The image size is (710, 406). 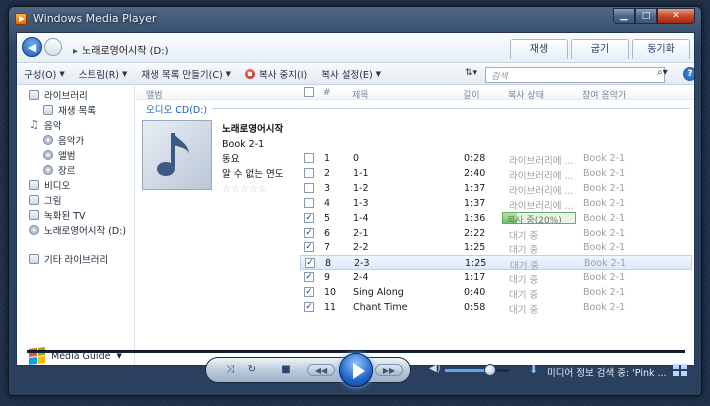 I want to click on sidebar-item-2: ♫ 음악, so click(x=45, y=125).